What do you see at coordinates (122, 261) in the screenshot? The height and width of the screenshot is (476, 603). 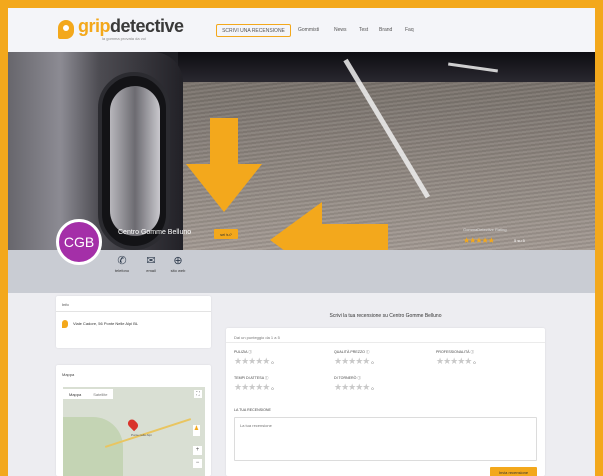 I see `phone-icon: ✆` at bounding box center [122, 261].